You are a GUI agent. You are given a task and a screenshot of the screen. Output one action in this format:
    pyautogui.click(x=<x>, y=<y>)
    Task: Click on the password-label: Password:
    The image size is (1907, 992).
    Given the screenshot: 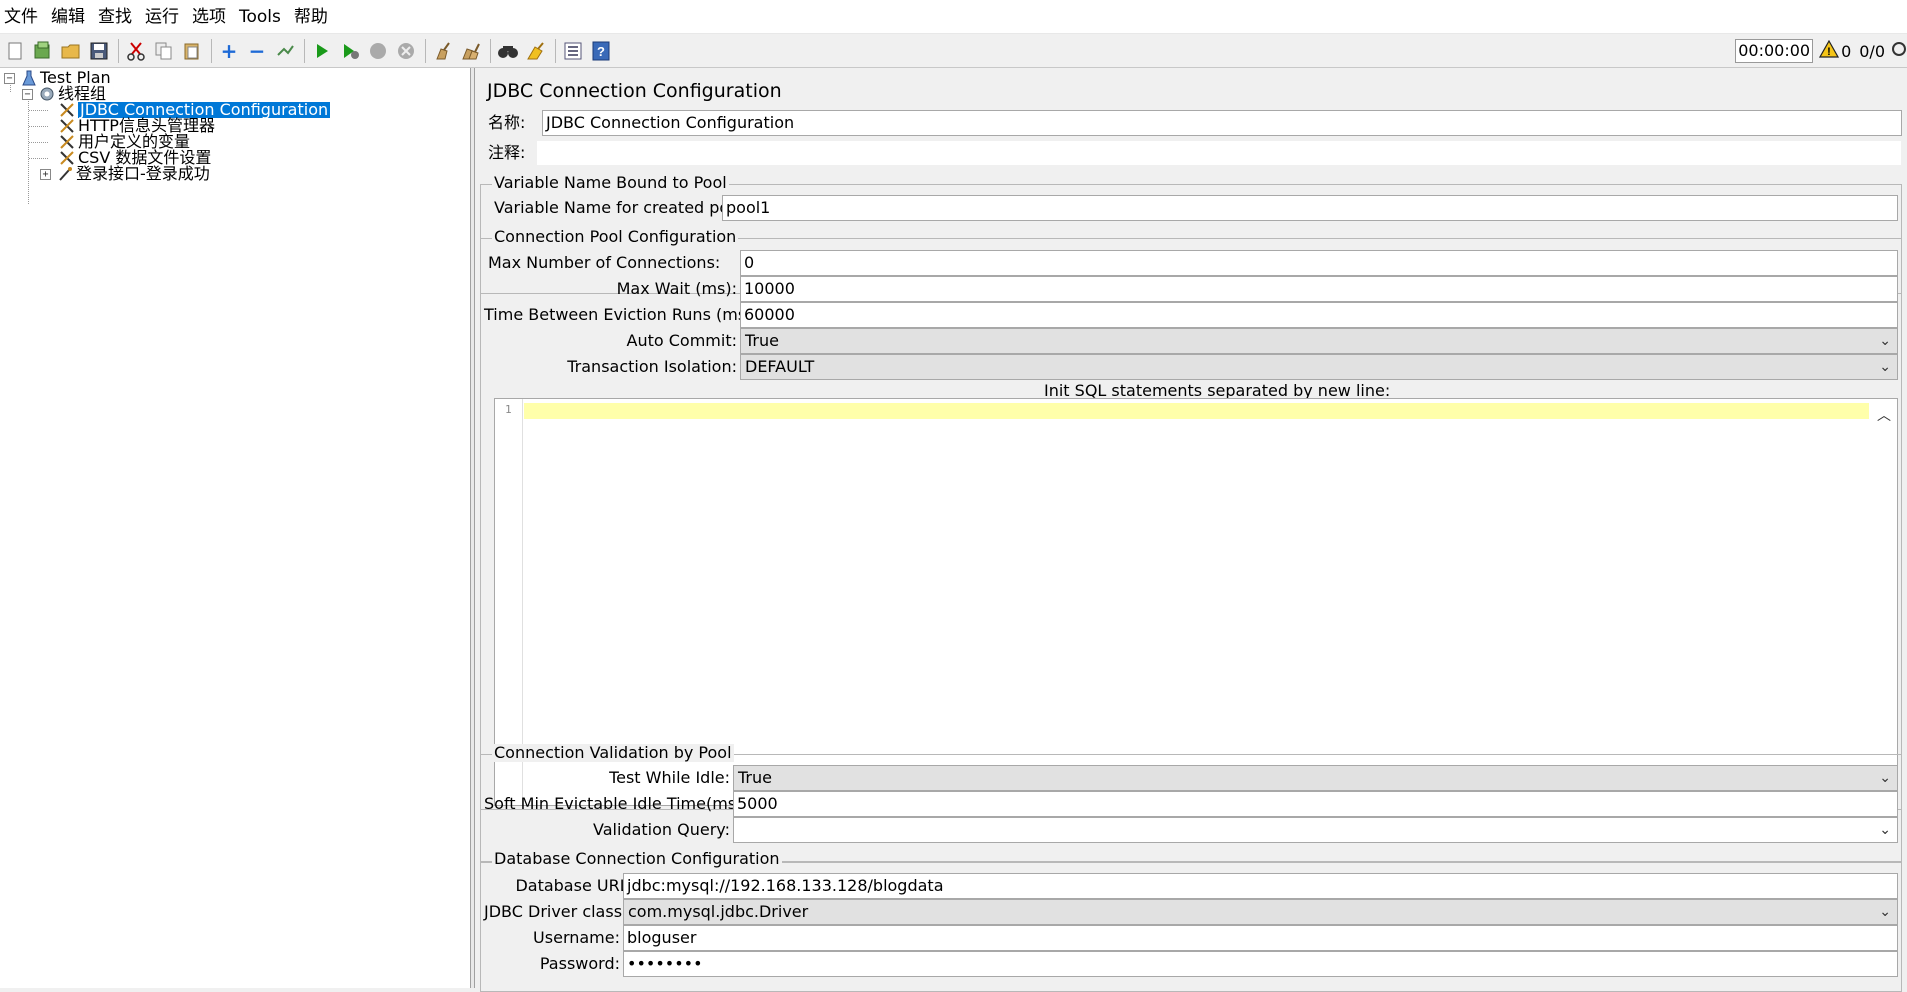 What is the action you would take?
    pyautogui.click(x=579, y=963)
    